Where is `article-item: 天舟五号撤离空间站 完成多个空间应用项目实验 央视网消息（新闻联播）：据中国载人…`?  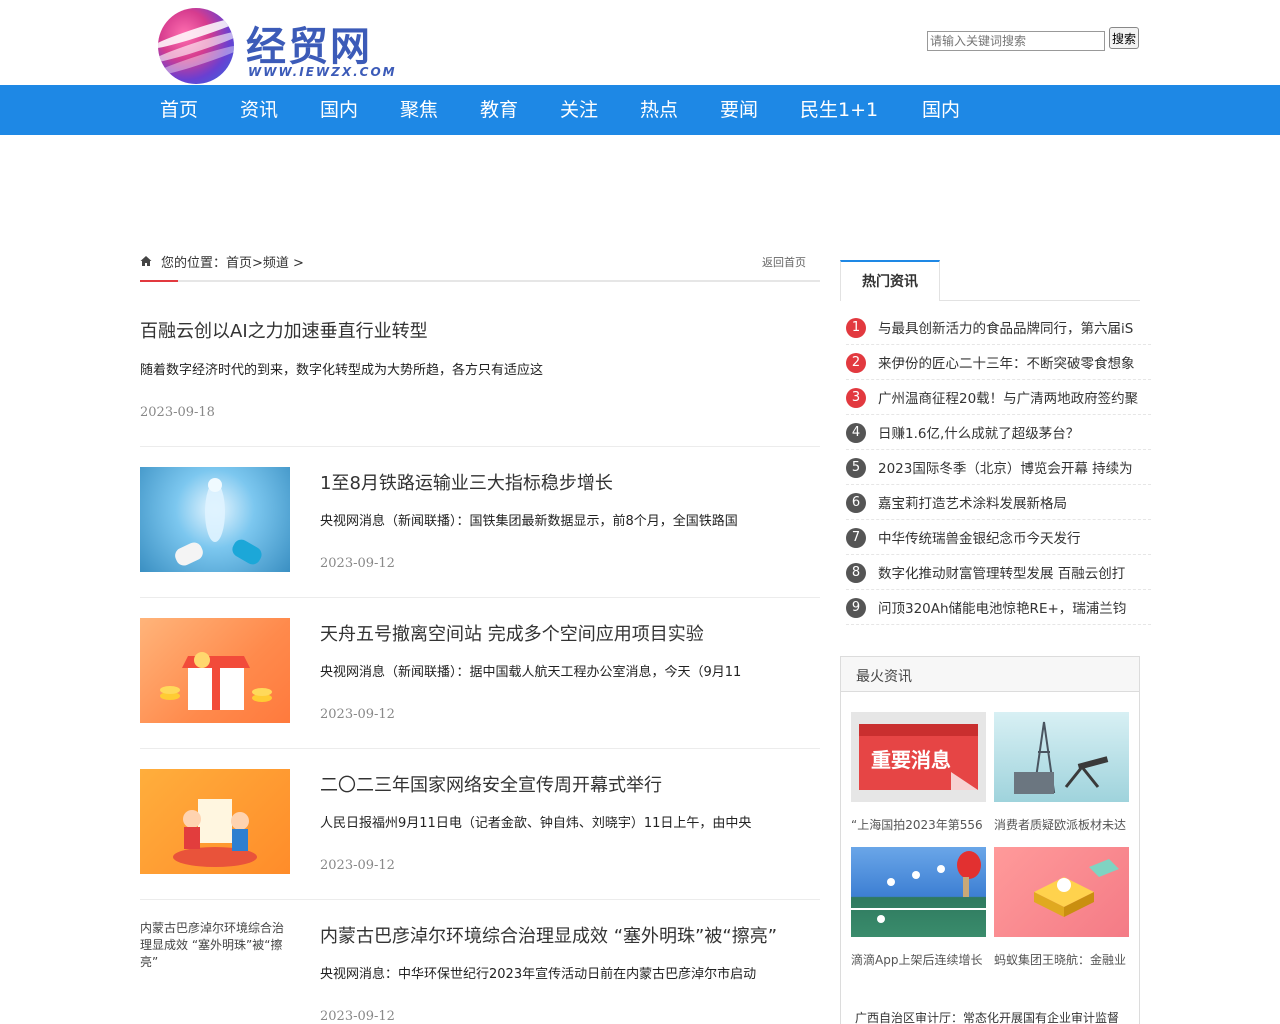 article-item: 天舟五号撤离空间站 完成多个空间应用项目实验 央视网消息（新闻联播）：据中国载人… is located at coordinates (480, 673).